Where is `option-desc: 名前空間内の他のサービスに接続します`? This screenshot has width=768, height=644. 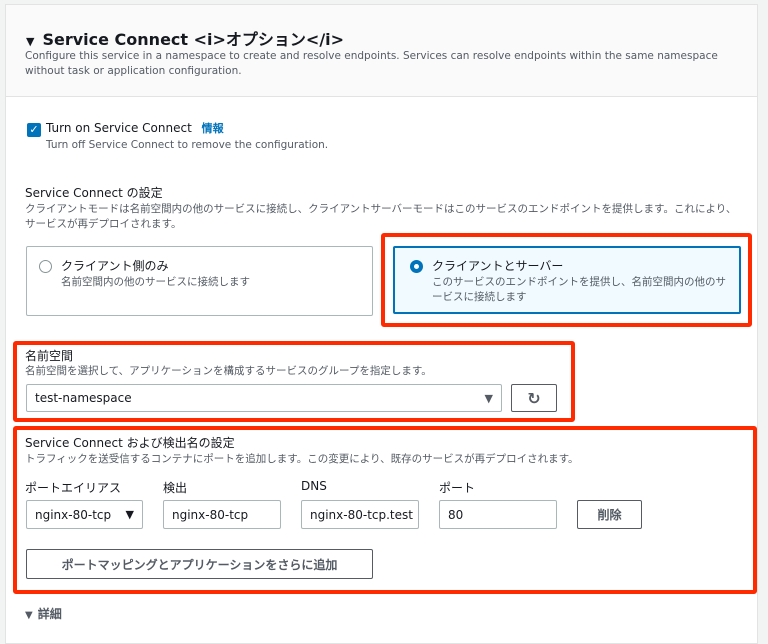 option-desc: 名前空間内の他のサービスに接続します is located at coordinates (155, 282).